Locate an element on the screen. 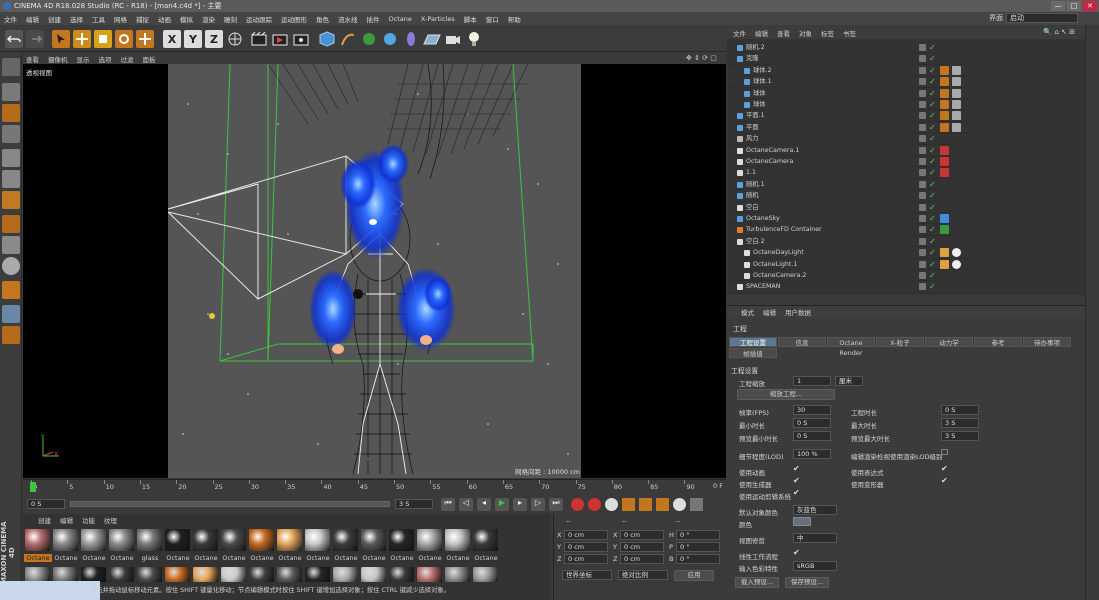  object-row: OctaneCamera.2 ✓ is located at coordinates (906, 276).